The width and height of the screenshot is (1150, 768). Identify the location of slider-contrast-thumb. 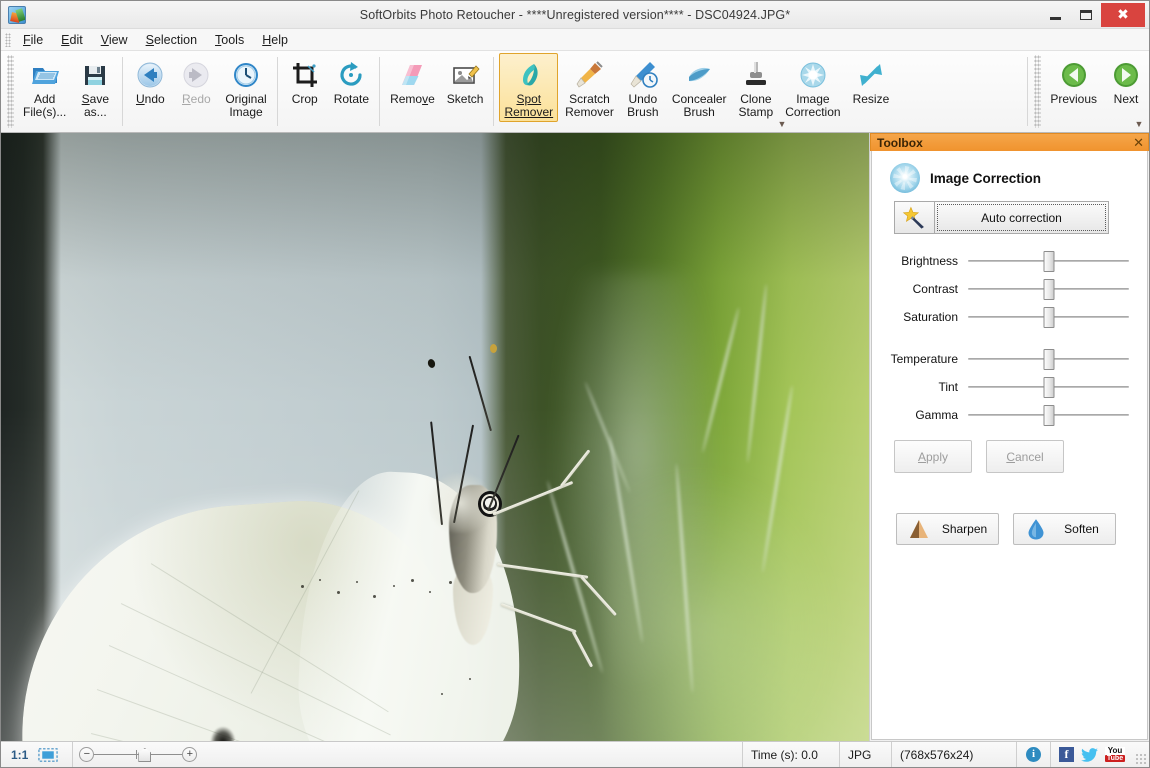
(1048, 289).